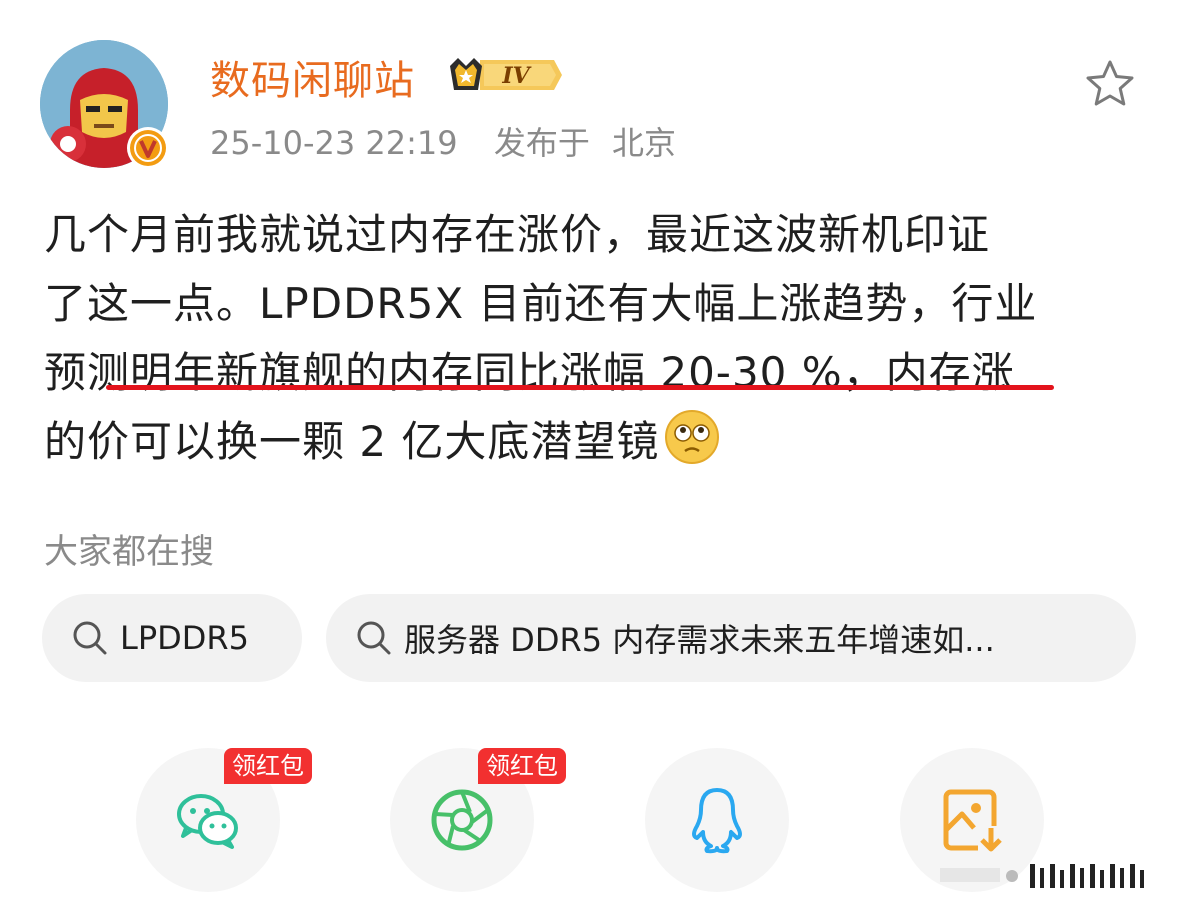 This screenshot has width=1179, height=909. I want to click on post-text-line: 的价可以换一颗 2 亿大底潜望镜, so click(352, 441).